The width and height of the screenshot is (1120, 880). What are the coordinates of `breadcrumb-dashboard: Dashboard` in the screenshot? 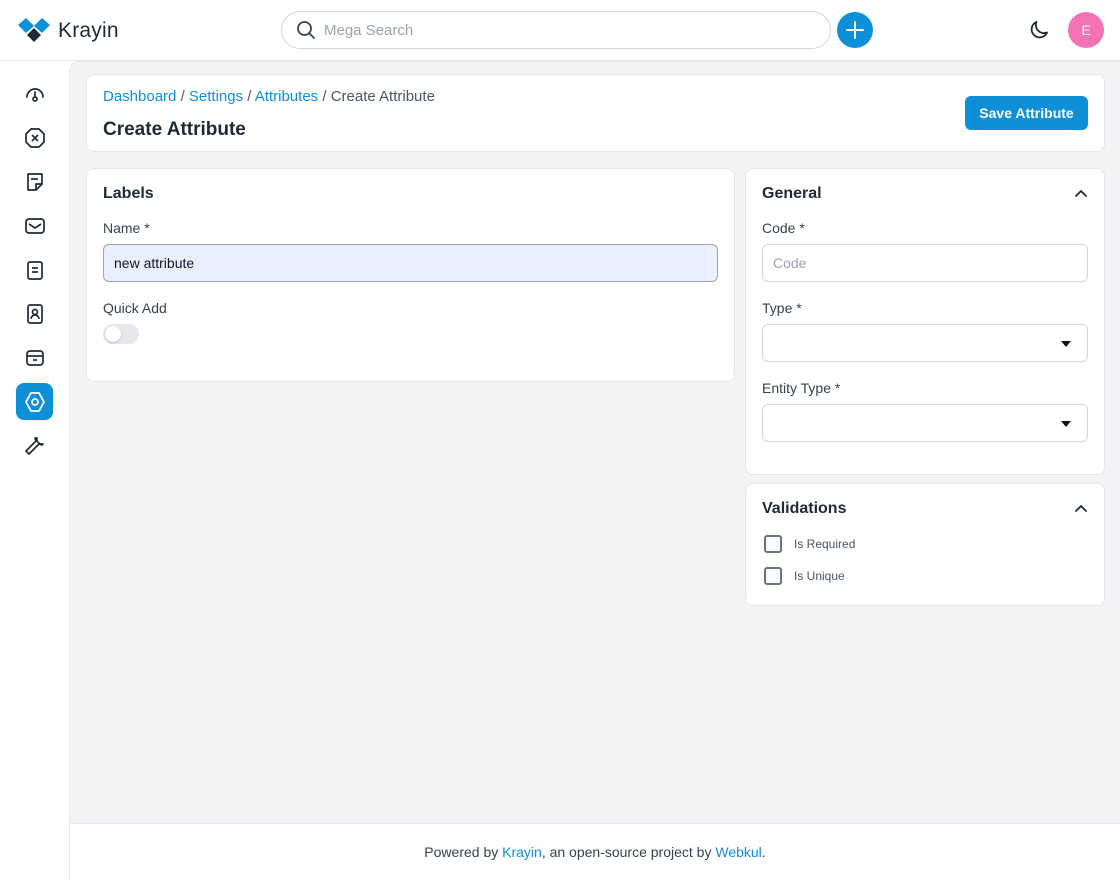 It's located at (139, 96).